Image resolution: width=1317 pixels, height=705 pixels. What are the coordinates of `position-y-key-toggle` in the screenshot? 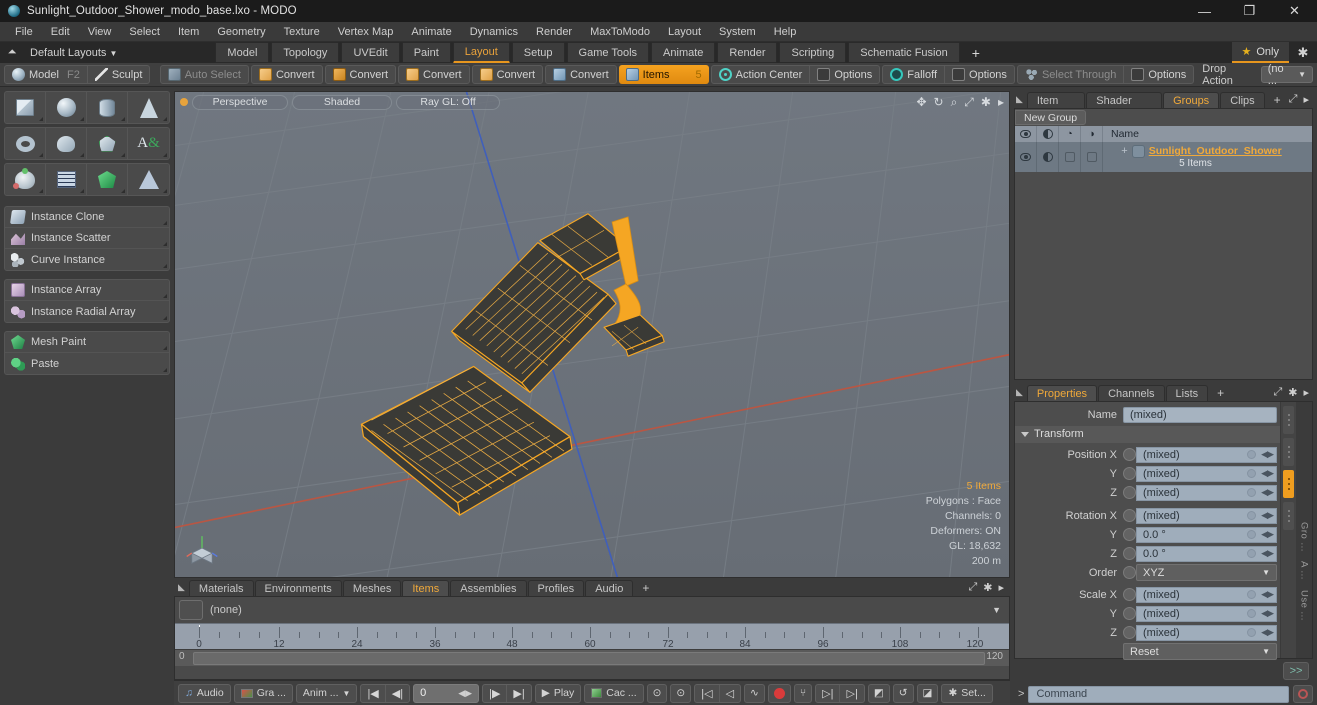 It's located at (1129, 474).